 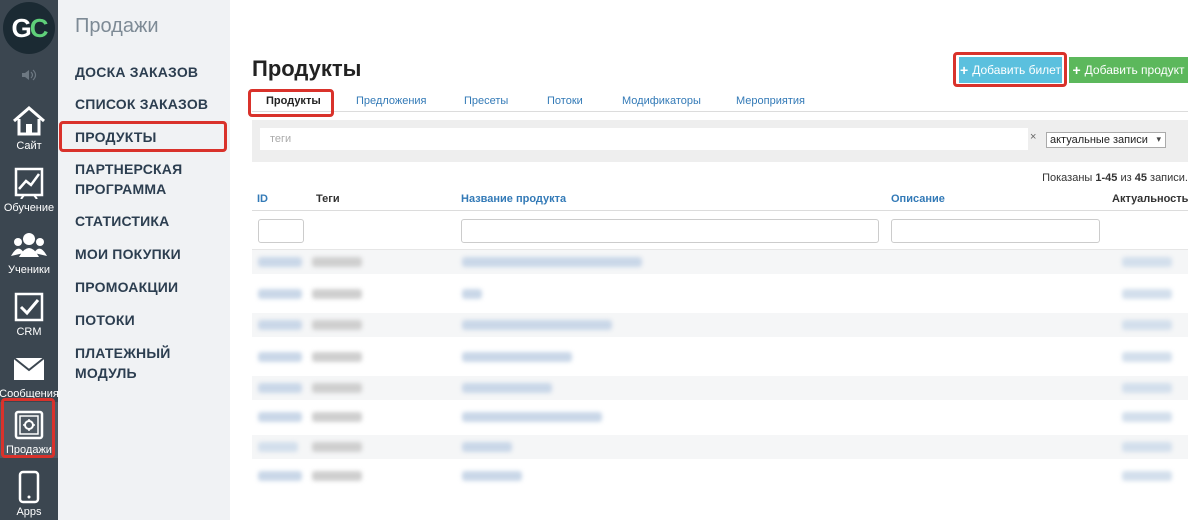 I want to click on phone-icon, so click(x=29, y=487).